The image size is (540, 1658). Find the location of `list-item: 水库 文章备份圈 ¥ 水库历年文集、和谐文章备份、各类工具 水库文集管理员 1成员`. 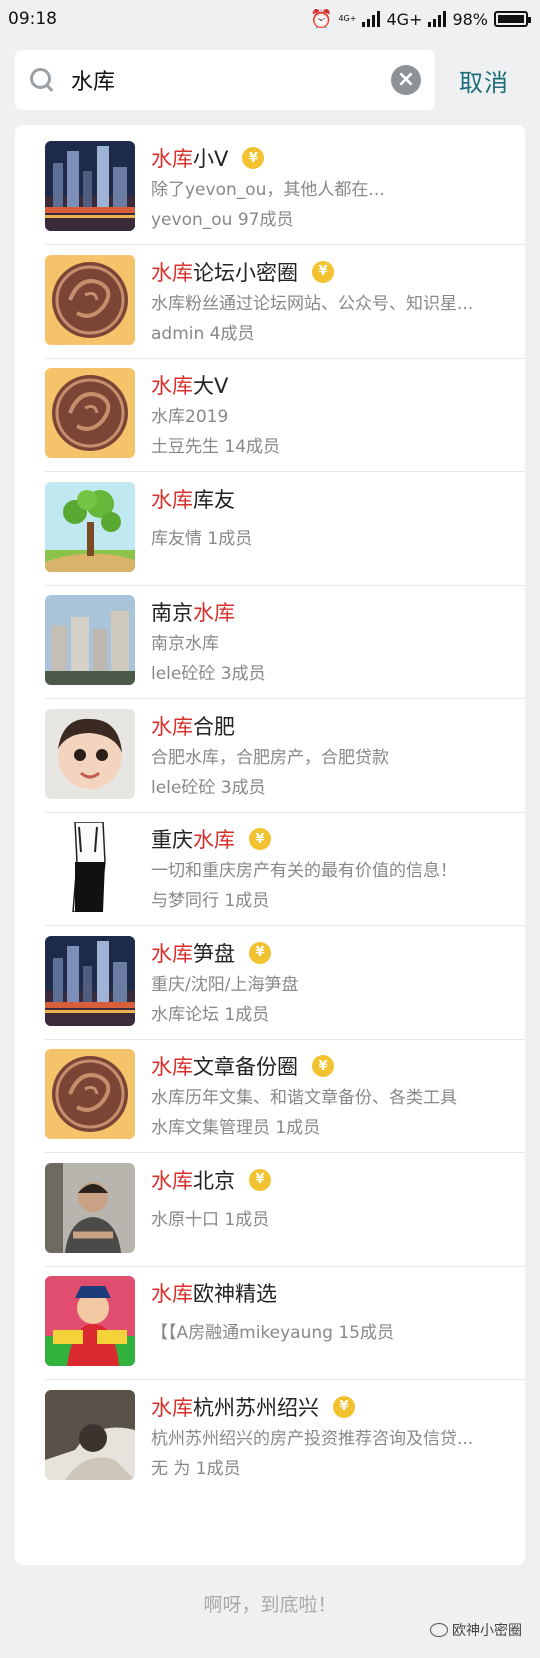

list-item: 水库 文章备份圈 ¥ 水库历年文集、和谐文章备份、各类工具 水库文集管理员 1成员 is located at coordinates (270, 1093).